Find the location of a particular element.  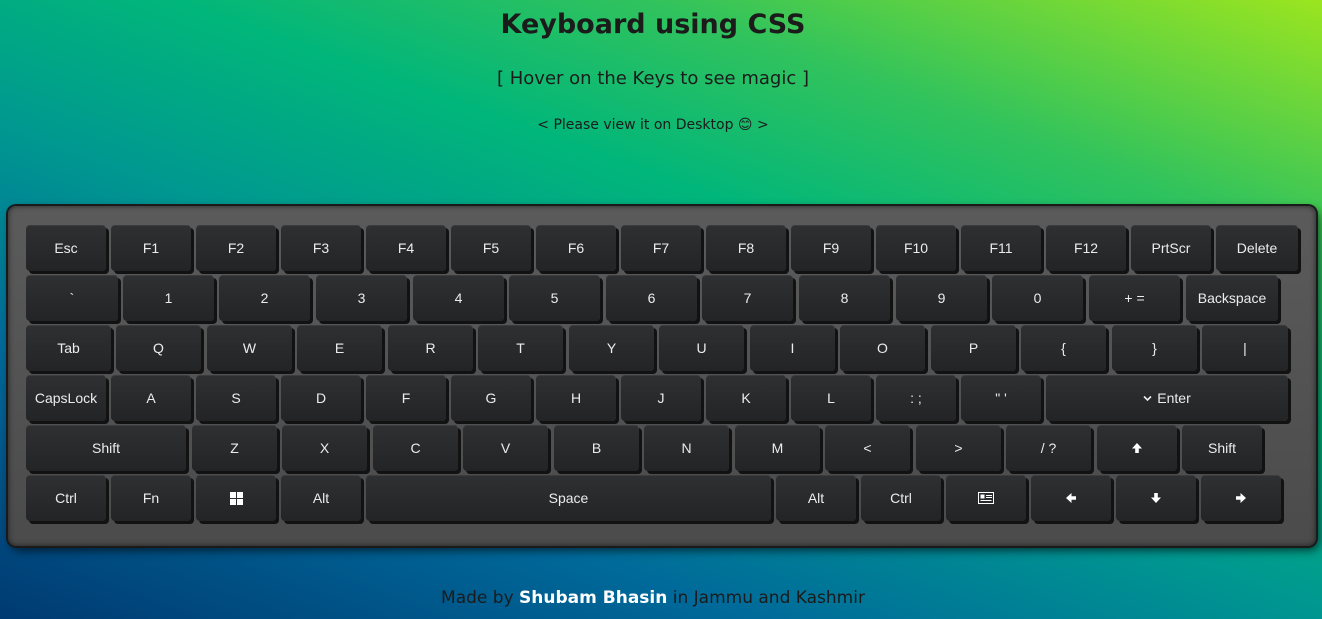

key-h: H is located at coordinates (576, 398).